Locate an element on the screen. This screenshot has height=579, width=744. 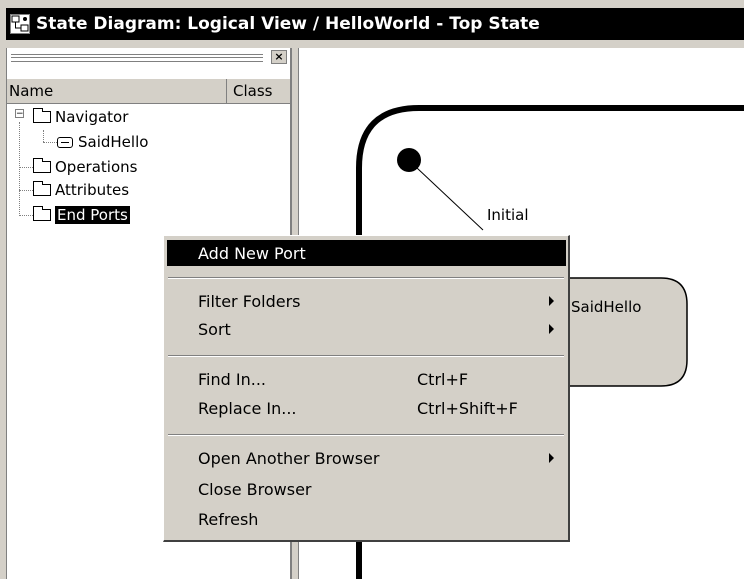
menu-item-filter-folders: Filter Folders is located at coordinates (366, 301).